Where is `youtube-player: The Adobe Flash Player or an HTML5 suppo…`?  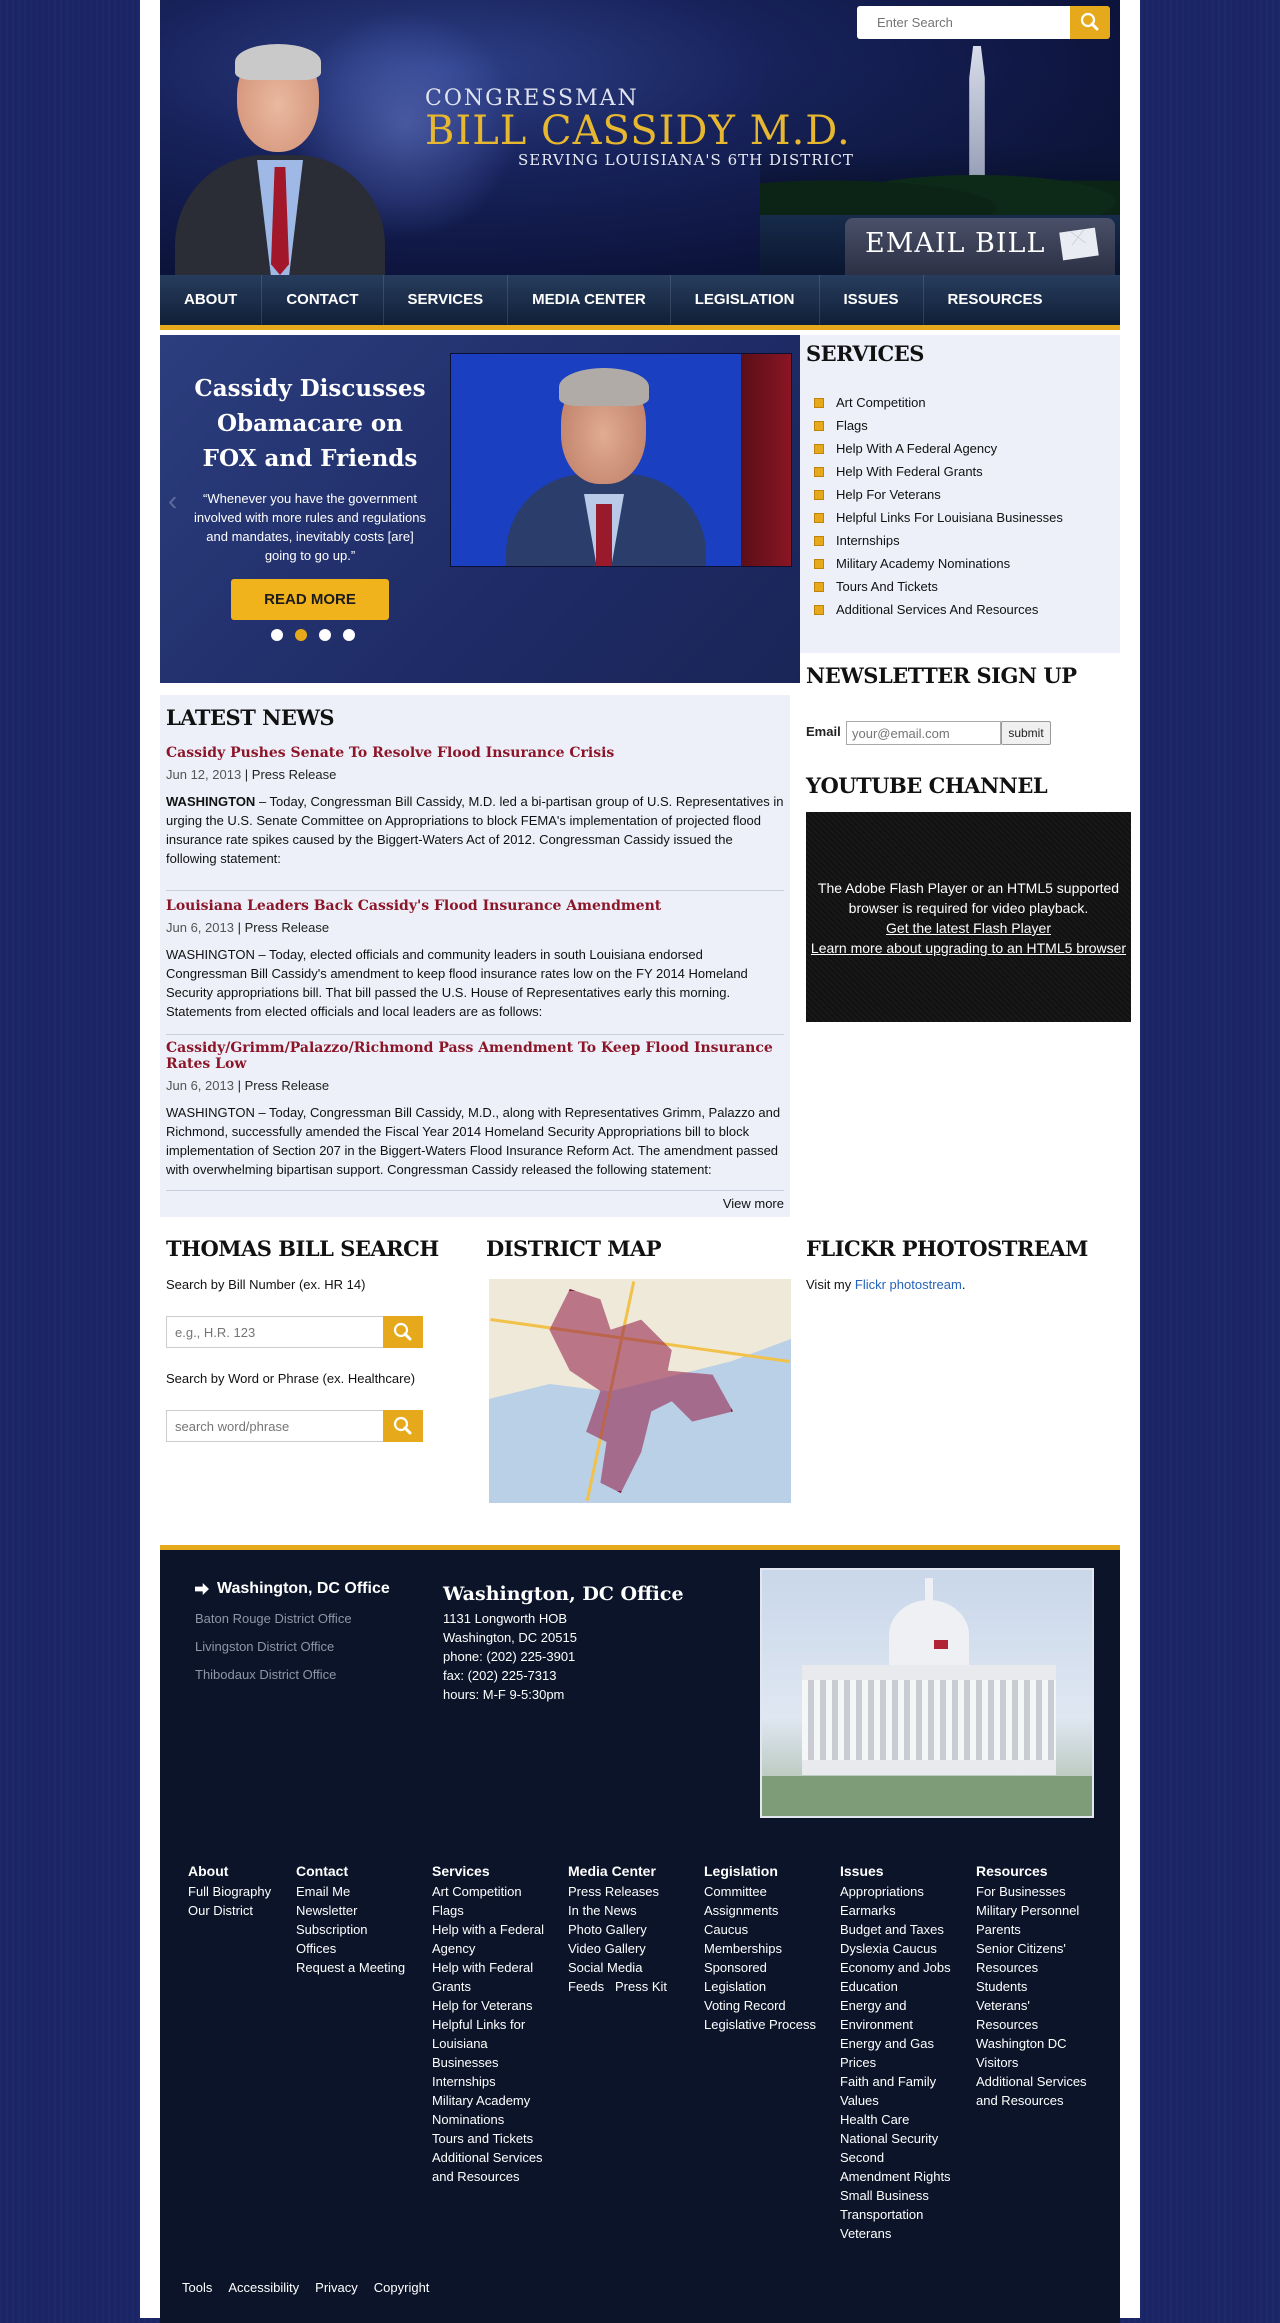
youtube-player: The Adobe Flash Player or an HTML5 suppo… is located at coordinates (968, 917).